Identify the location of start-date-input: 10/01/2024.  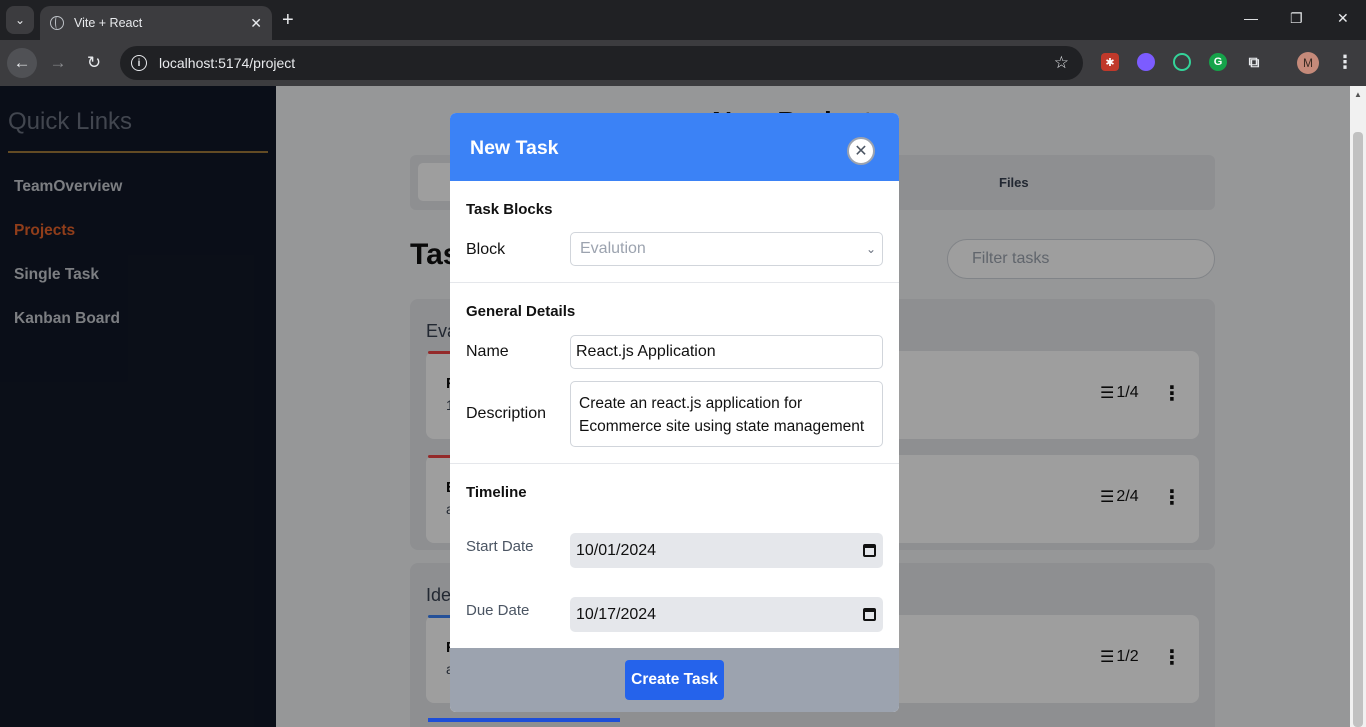
(726, 550).